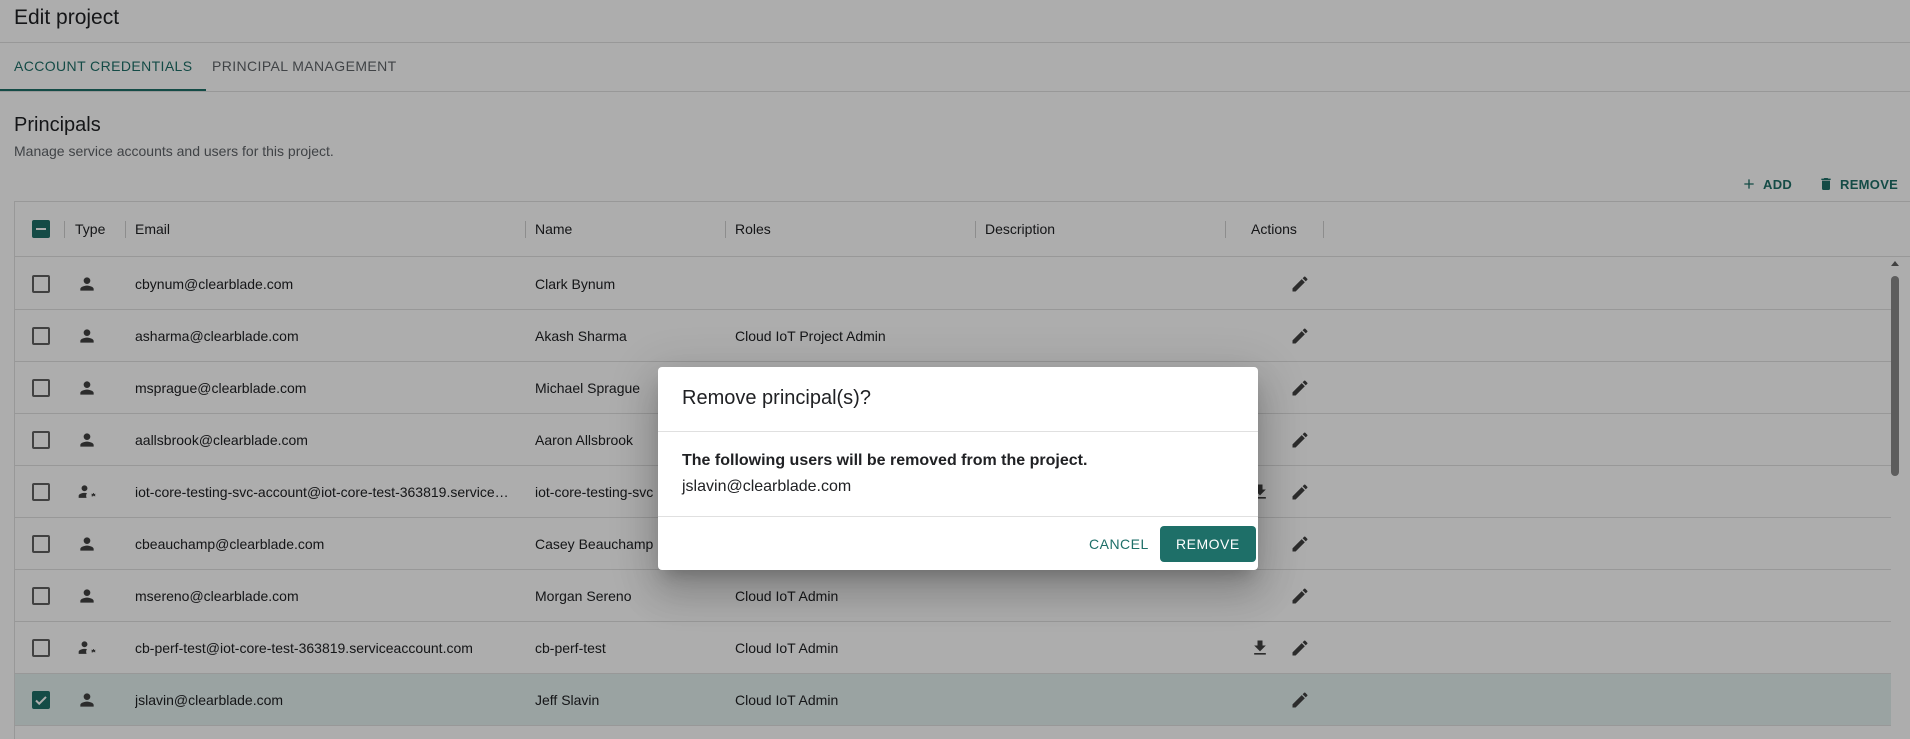 This screenshot has height=739, width=1910. What do you see at coordinates (767, 486) in the screenshot?
I see `dialog-email: jslavin@clearblade.com` at bounding box center [767, 486].